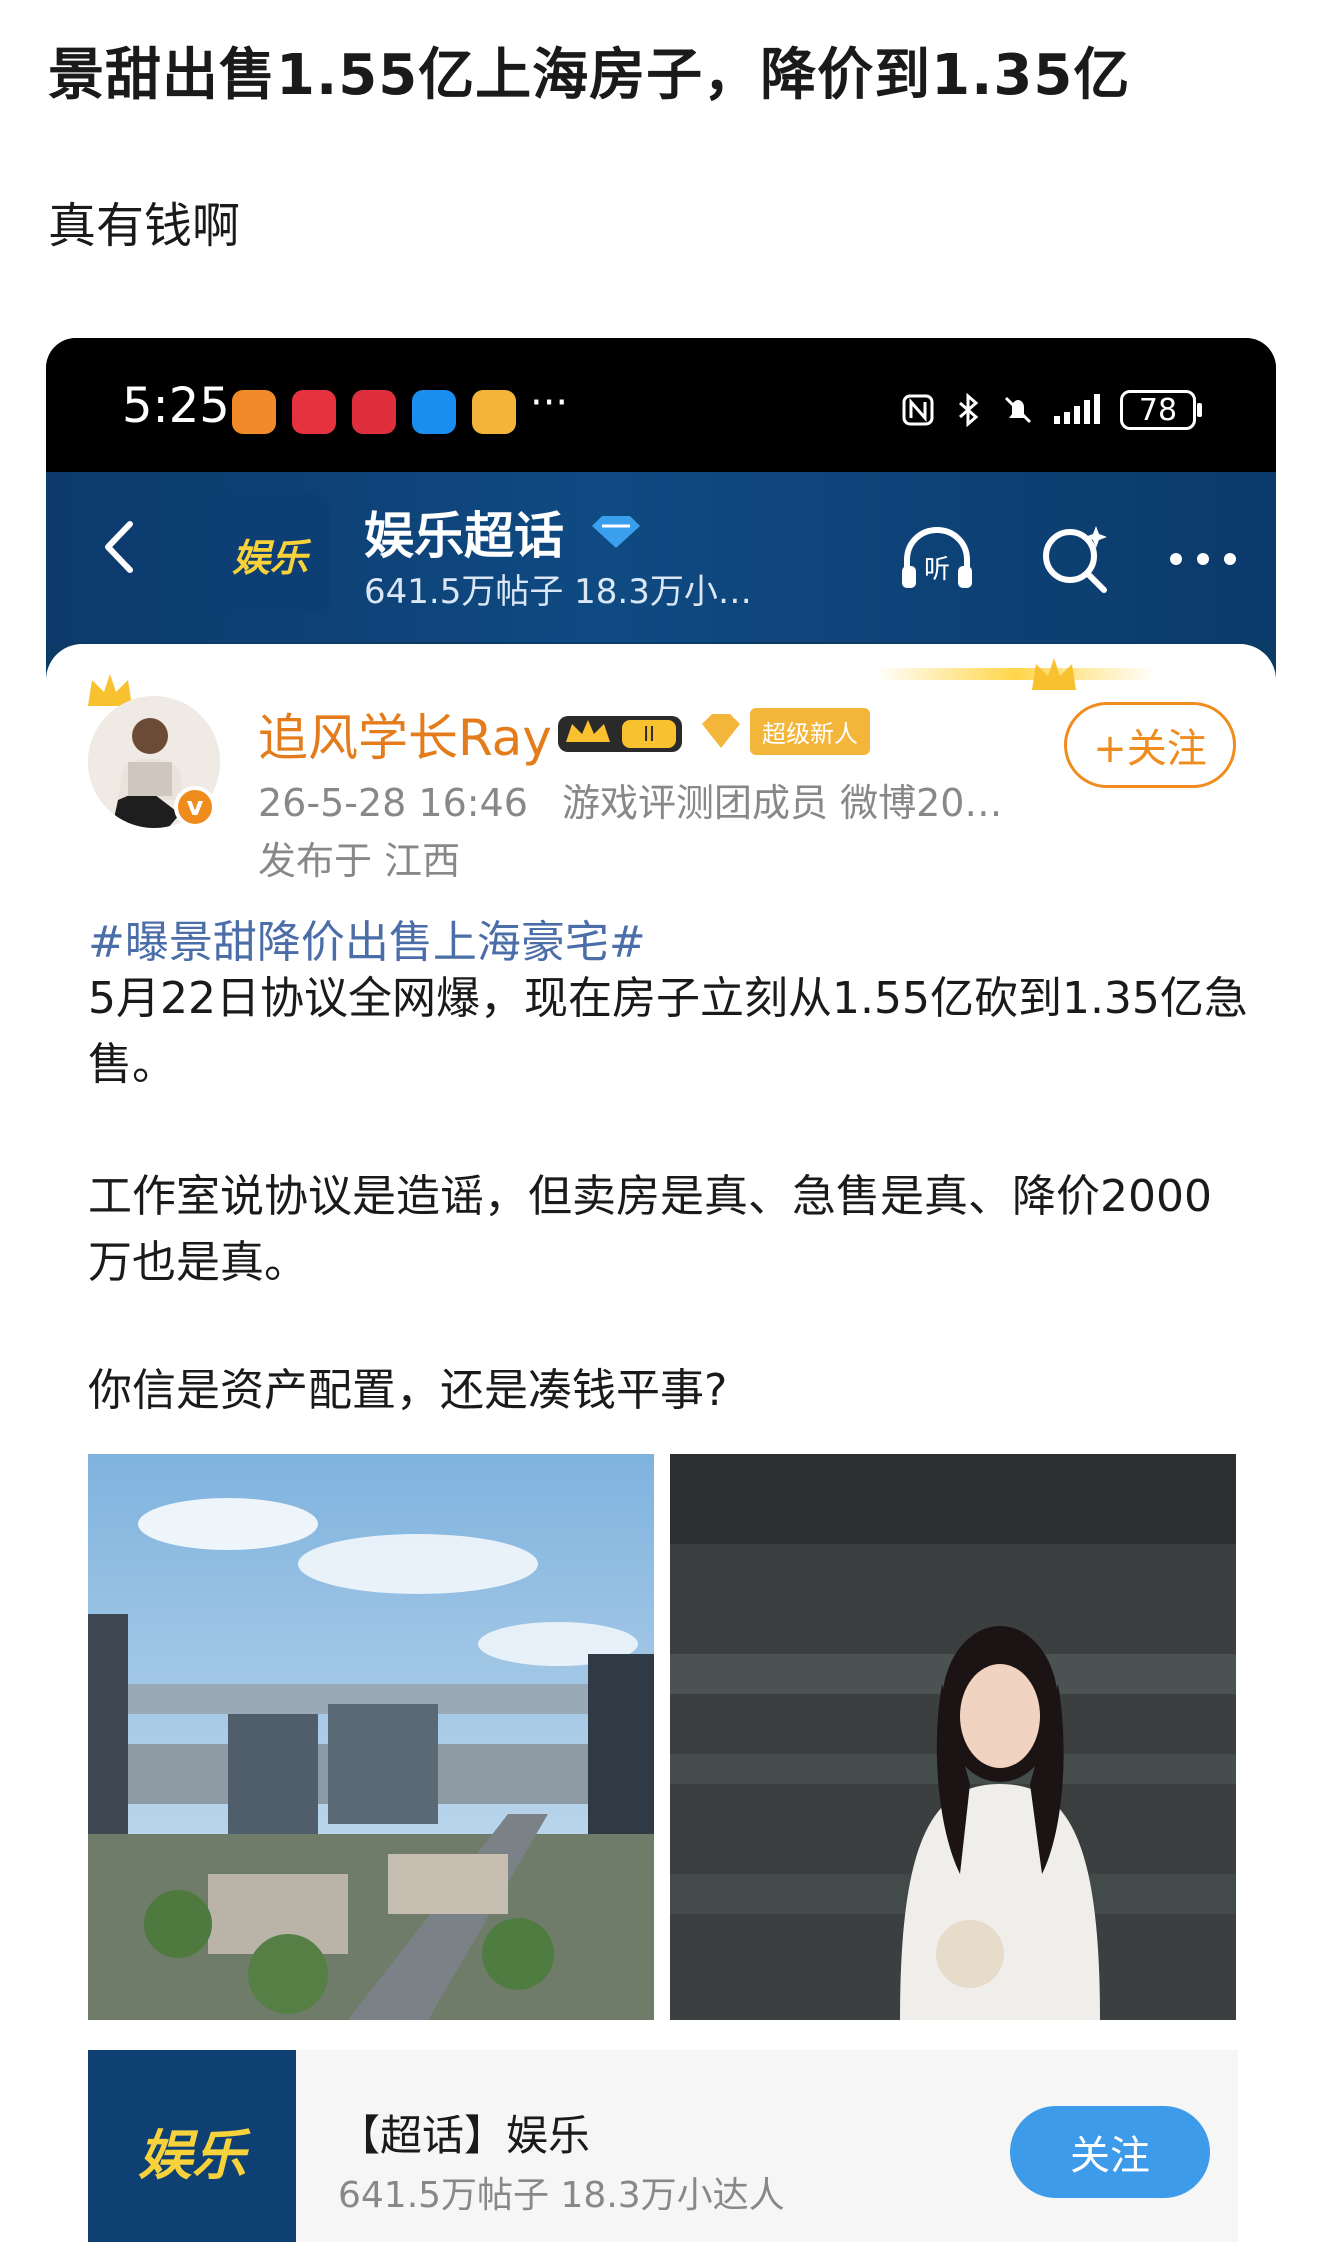  What do you see at coordinates (192, 2155) in the screenshot?
I see `supertopic-logo-text: 娱乐` at bounding box center [192, 2155].